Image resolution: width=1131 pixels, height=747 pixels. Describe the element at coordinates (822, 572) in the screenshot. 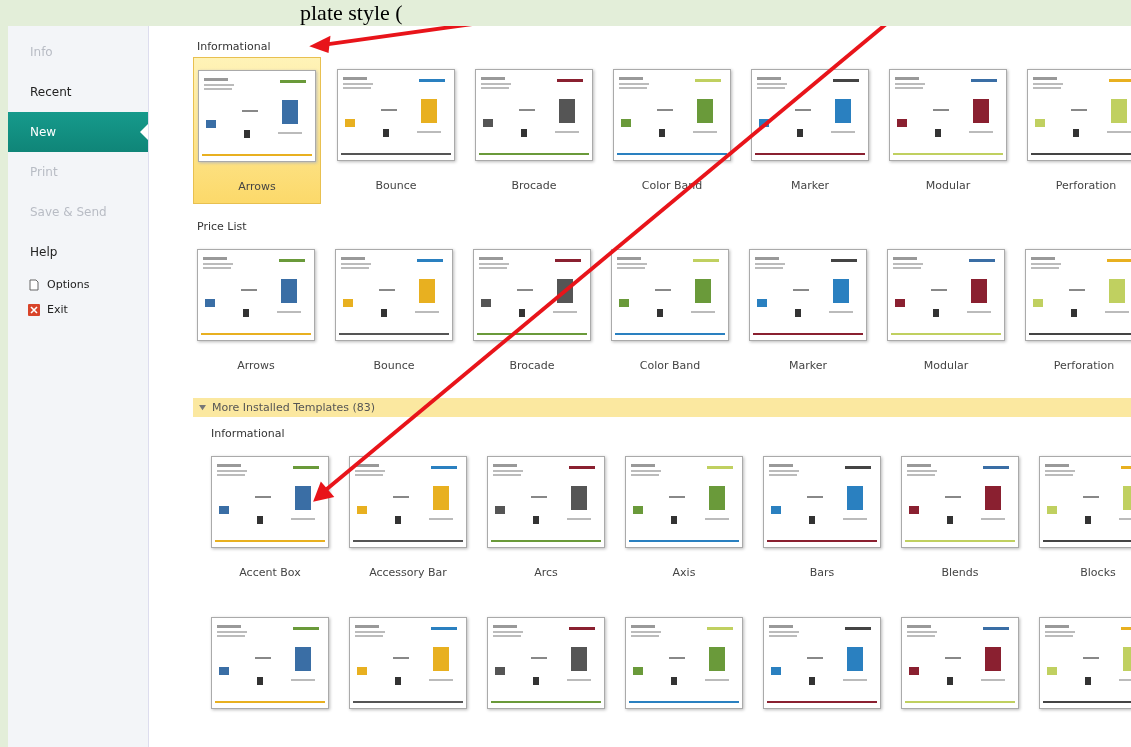

I see `template-name: Bars` at that location.